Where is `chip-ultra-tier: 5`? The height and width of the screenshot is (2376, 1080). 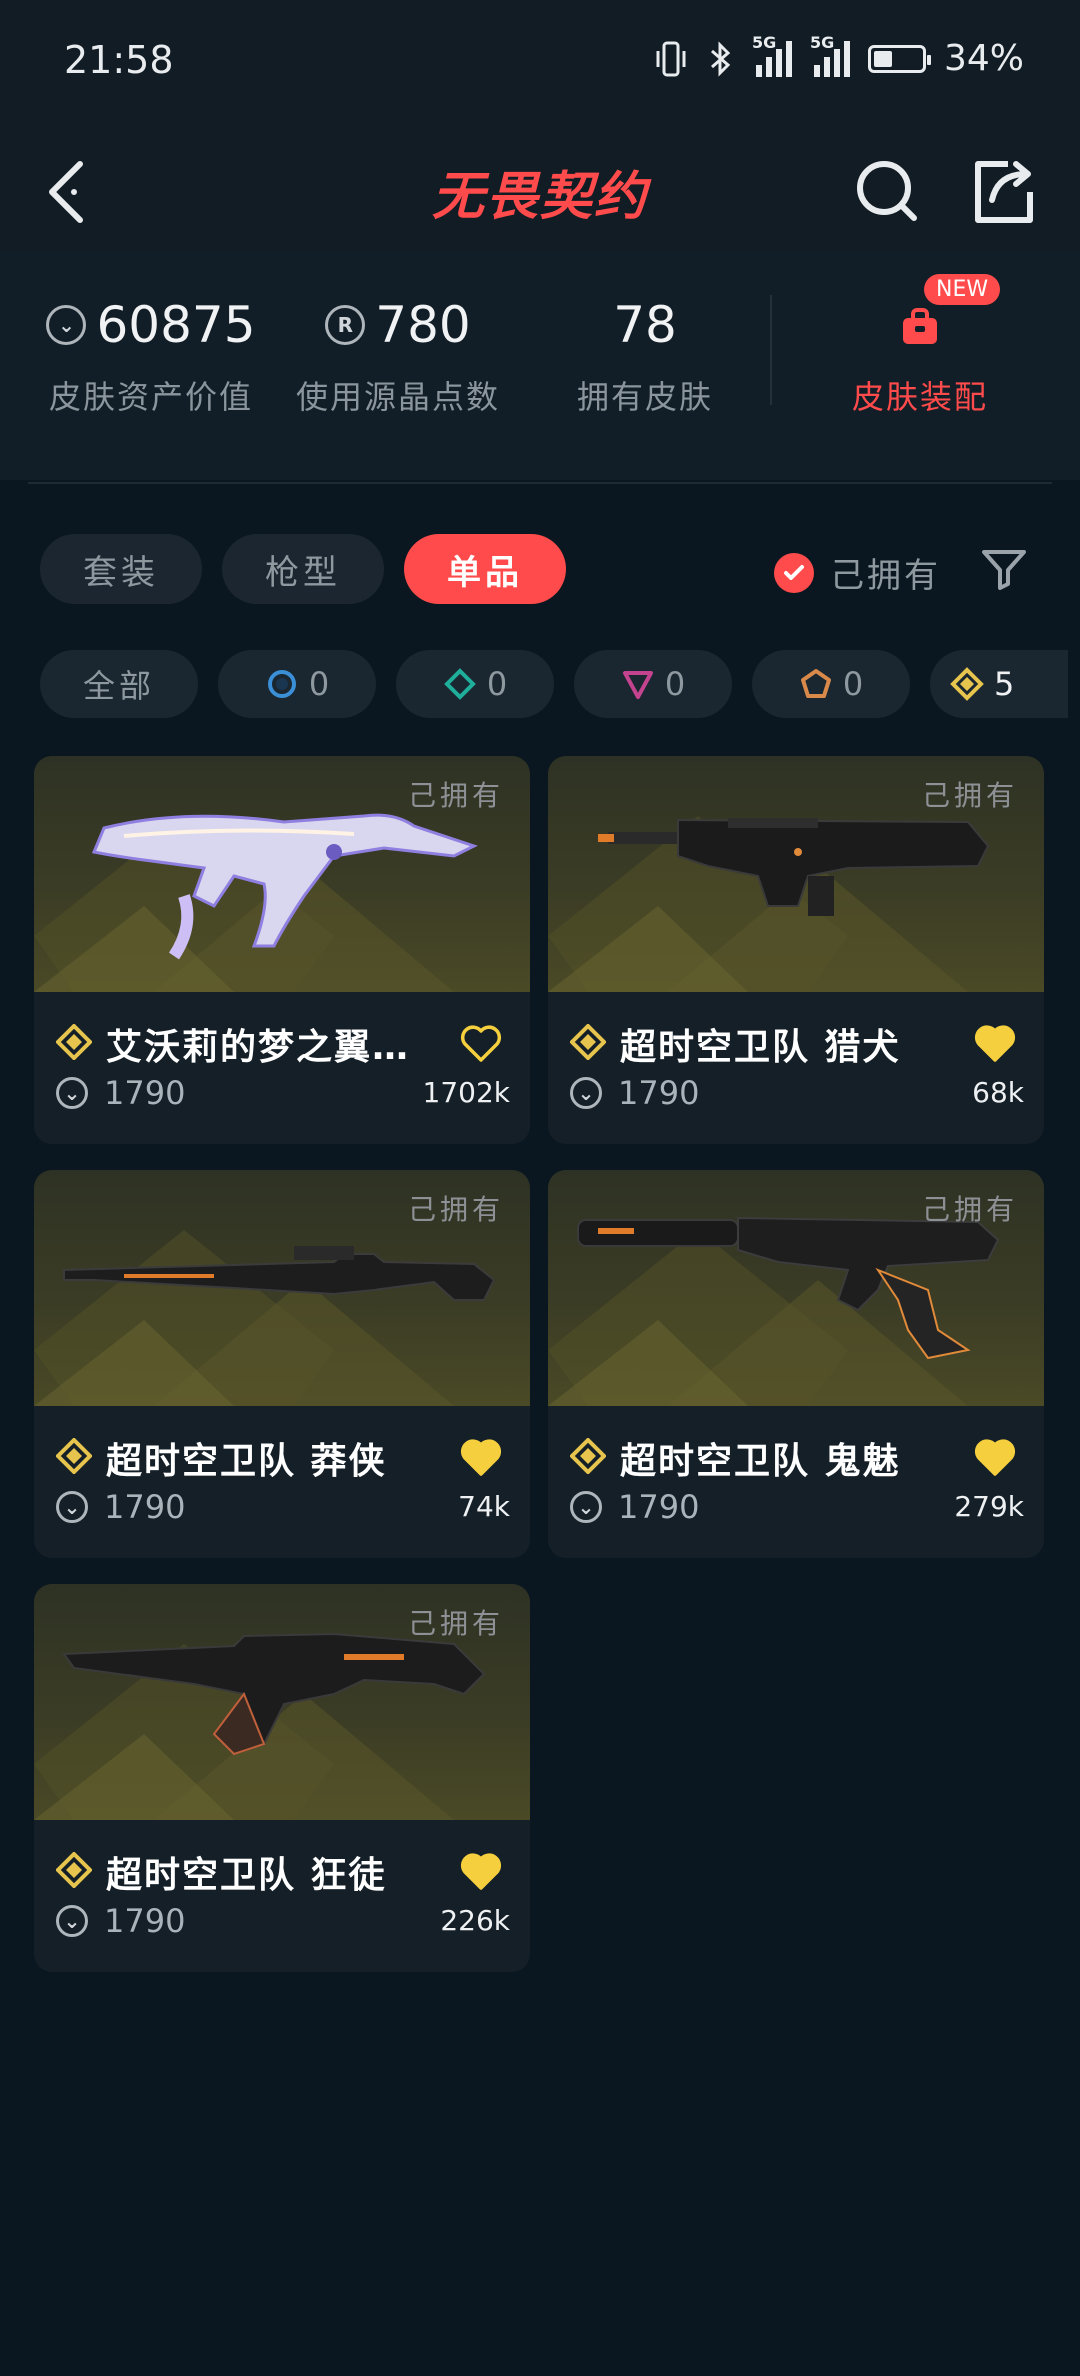
chip-ultra-tier: 5 is located at coordinates (999, 684).